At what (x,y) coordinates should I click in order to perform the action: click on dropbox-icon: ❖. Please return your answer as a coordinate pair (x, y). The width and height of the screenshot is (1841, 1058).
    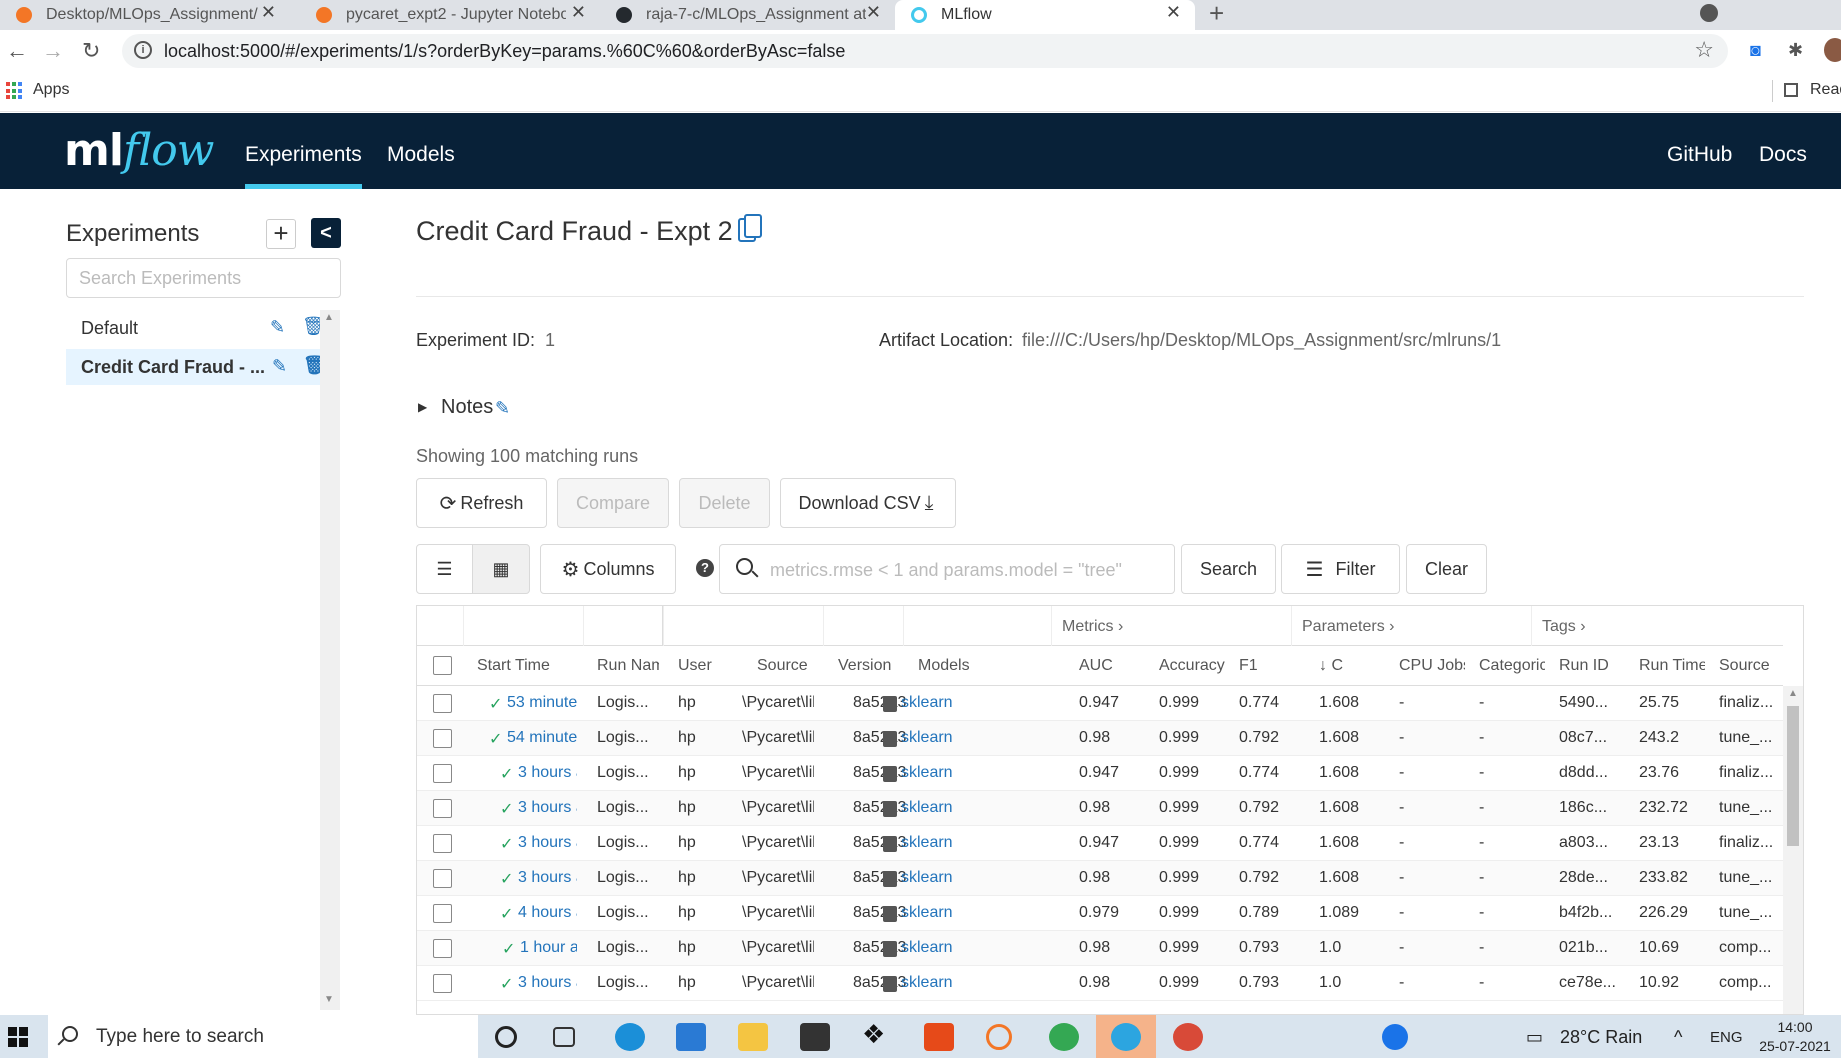
    Looking at the image, I should click on (877, 1034).